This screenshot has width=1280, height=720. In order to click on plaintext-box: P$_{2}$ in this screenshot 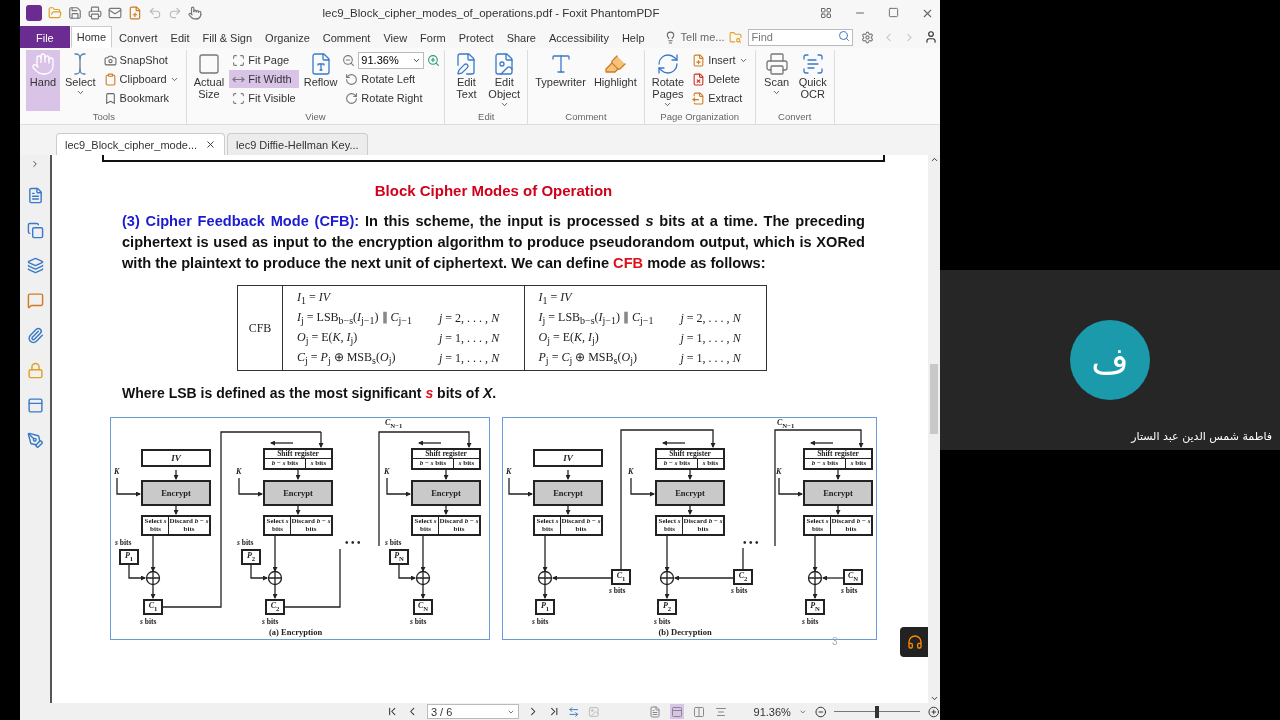, I will do `click(667, 607)`.